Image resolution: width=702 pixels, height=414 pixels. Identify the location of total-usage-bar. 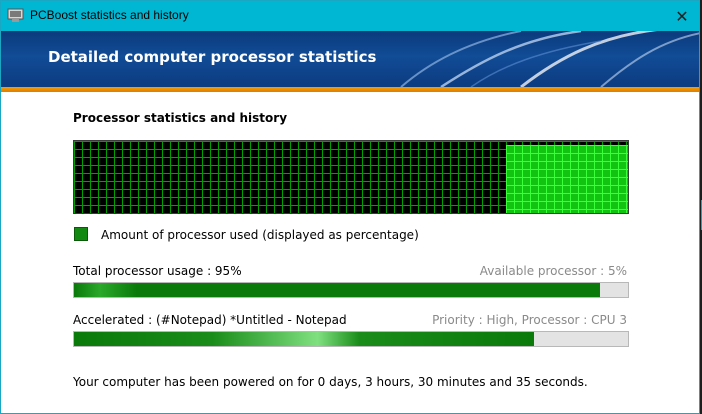
(351, 290).